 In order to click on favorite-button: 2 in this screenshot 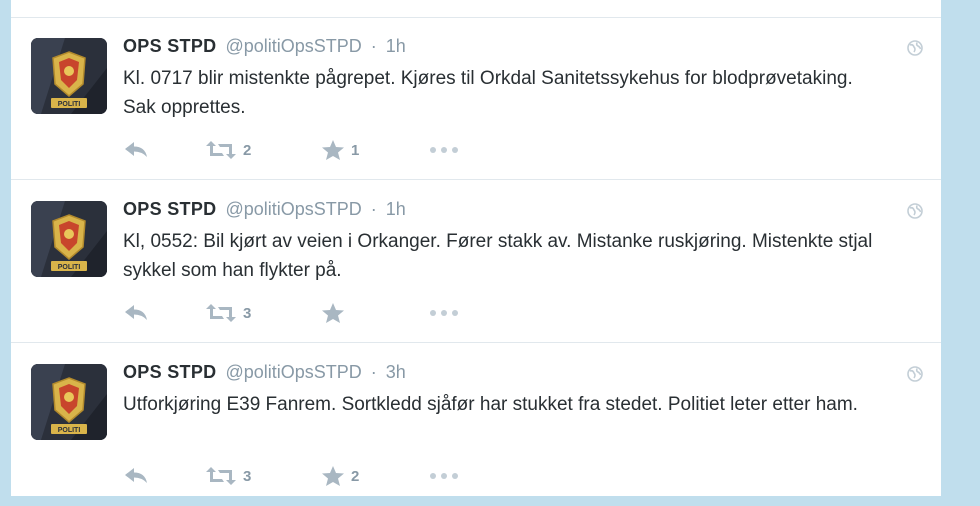, I will do `click(340, 476)`.